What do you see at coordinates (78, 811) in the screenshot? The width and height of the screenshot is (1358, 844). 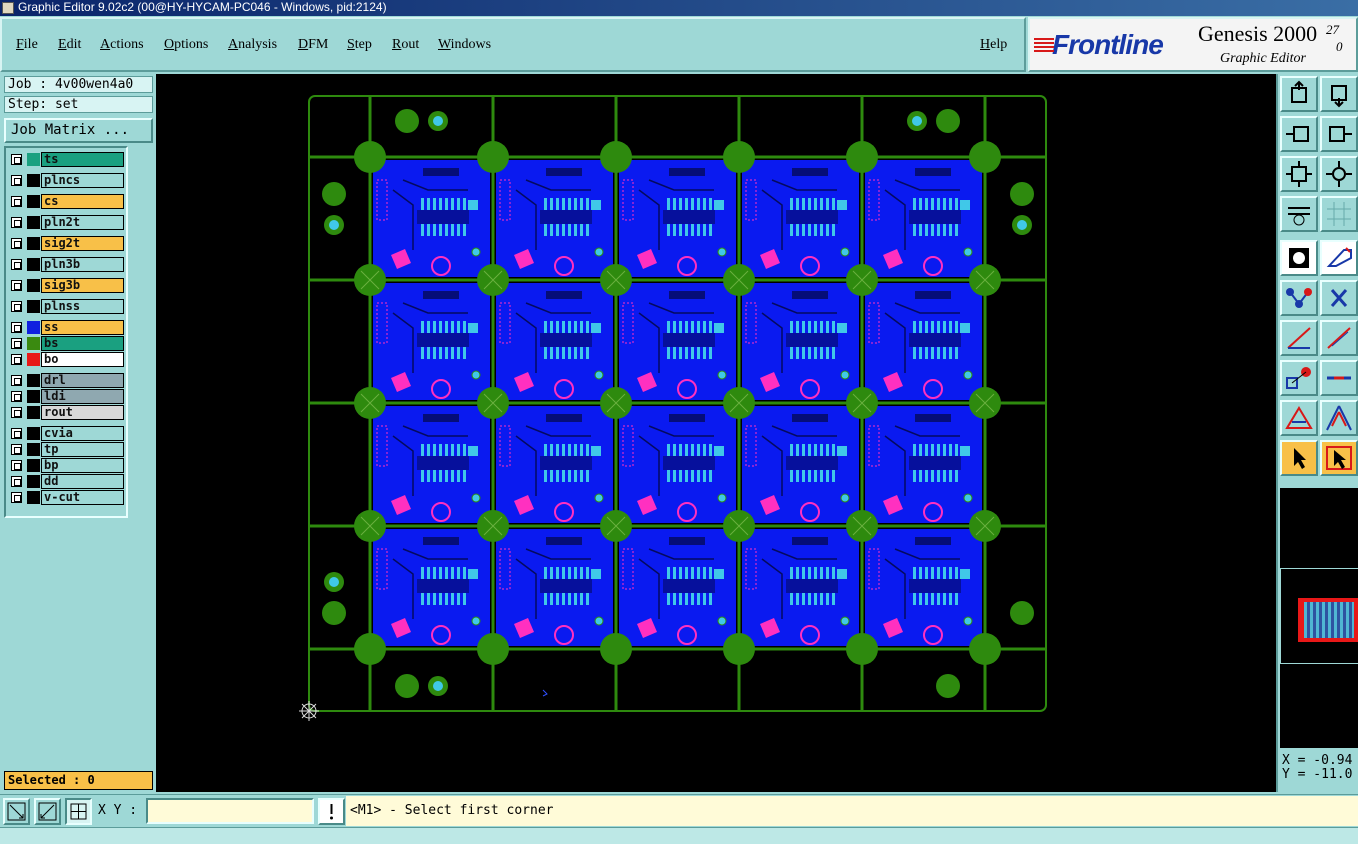 I see `snap-grid-icon` at bounding box center [78, 811].